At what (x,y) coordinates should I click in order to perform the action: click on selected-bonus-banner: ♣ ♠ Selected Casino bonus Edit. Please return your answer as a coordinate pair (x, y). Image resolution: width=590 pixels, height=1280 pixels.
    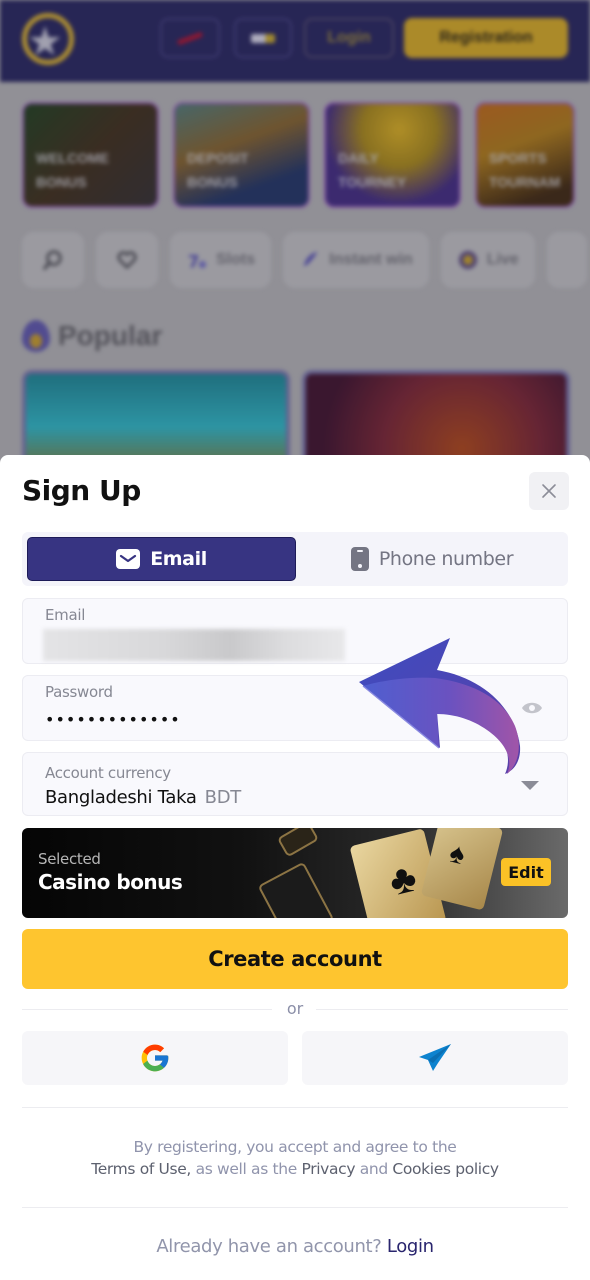
    Looking at the image, I should click on (295, 873).